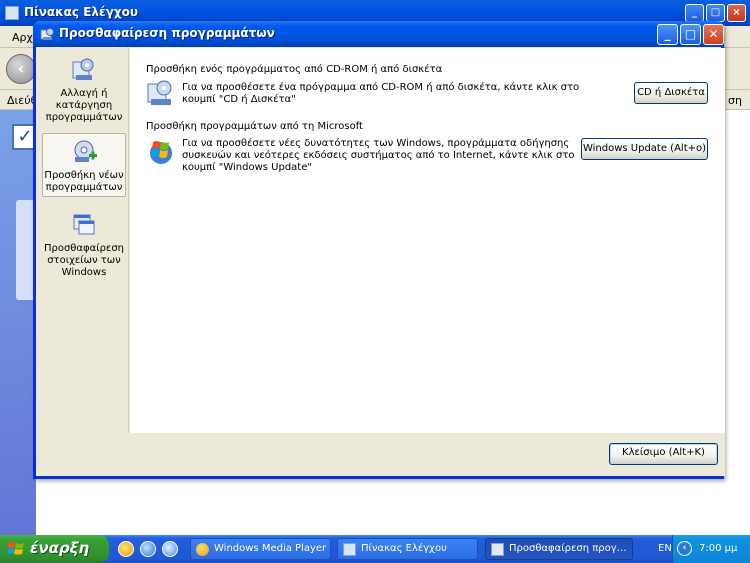 Image resolution: width=750 pixels, height=563 pixels. I want to click on show-desktop-quicklaunch-icon, so click(170, 549).